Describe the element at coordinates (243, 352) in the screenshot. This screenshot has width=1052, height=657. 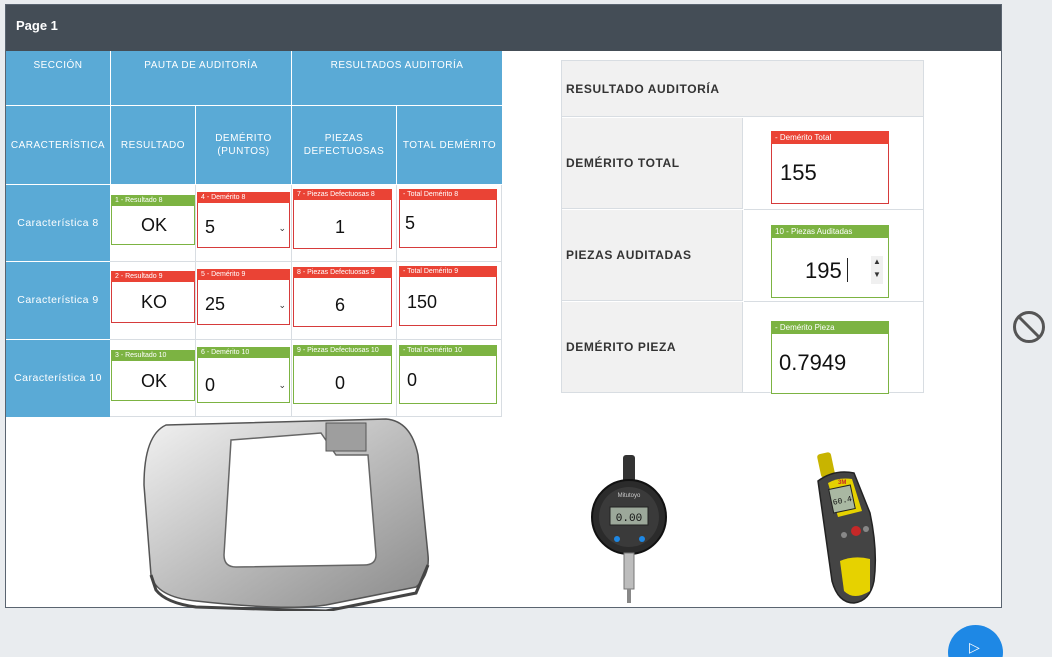
I see `field-tag: 6 - Demérito 10` at that location.